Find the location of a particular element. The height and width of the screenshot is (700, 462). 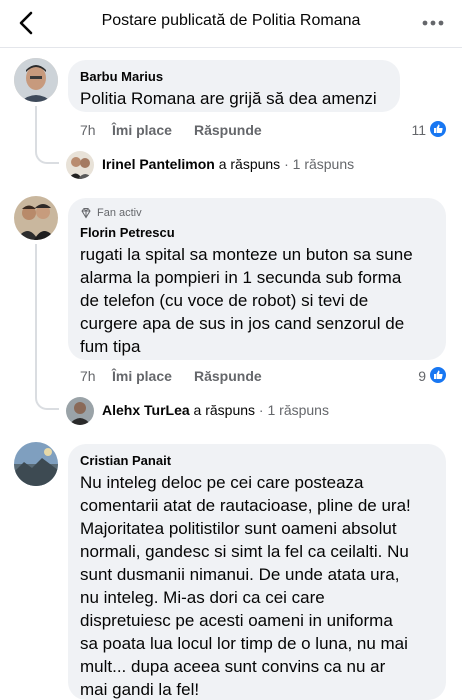

chevron-left-icon is located at coordinates (27, 23).